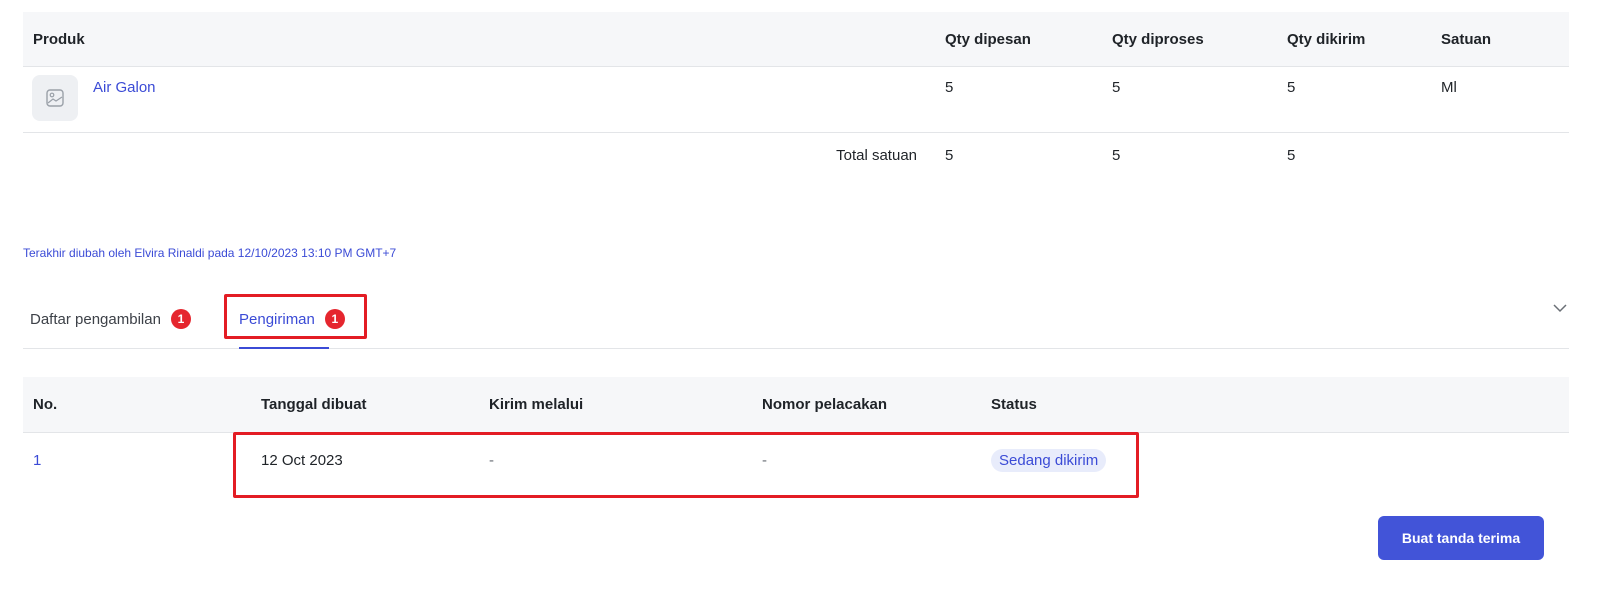 The image size is (1600, 599). Describe the element at coordinates (55, 98) in the screenshot. I see `image-placeholder-icon` at that location.